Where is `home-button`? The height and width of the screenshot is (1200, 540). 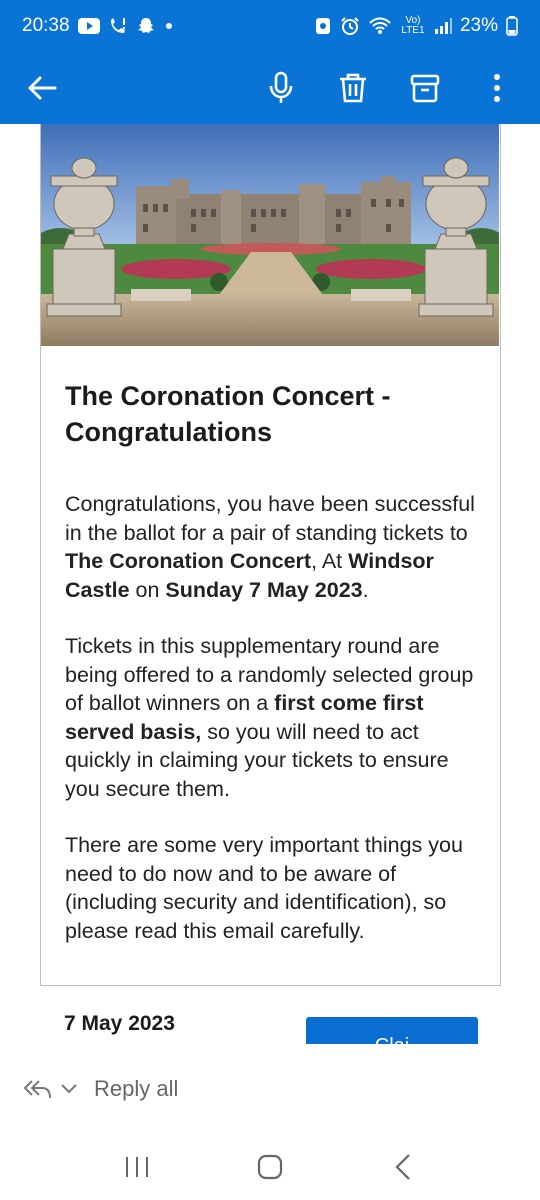 home-button is located at coordinates (270, 1167).